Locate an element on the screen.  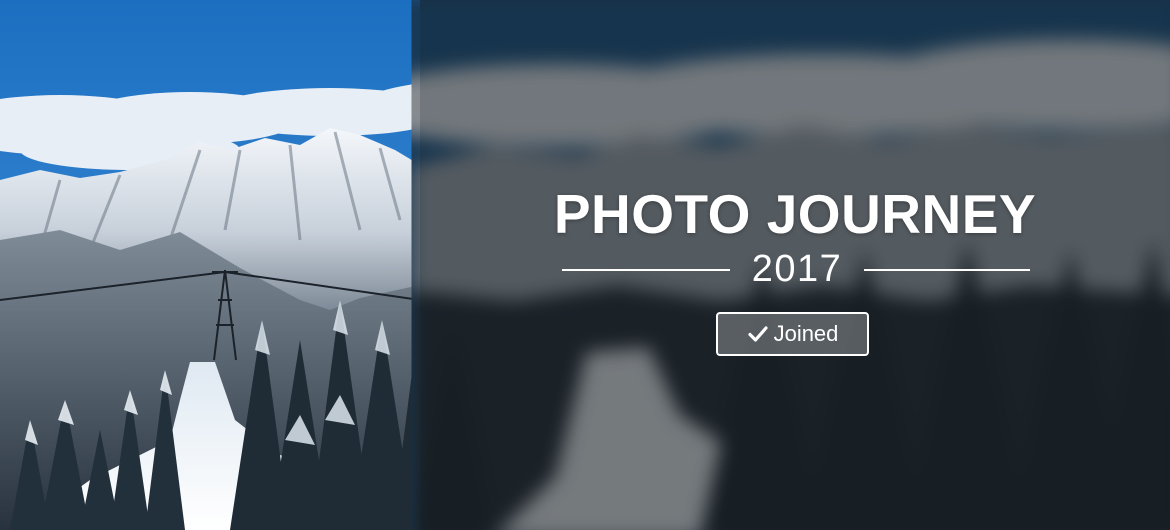
year-row: 2017 is located at coordinates (796, 269).